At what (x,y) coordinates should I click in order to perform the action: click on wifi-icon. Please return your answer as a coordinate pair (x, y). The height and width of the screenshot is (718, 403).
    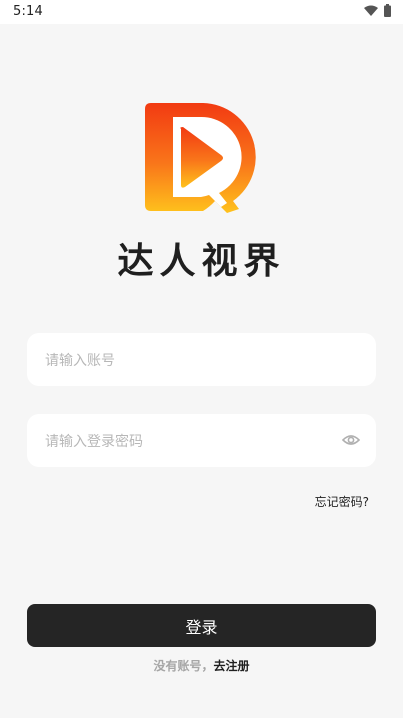
    Looking at the image, I should click on (371, 10).